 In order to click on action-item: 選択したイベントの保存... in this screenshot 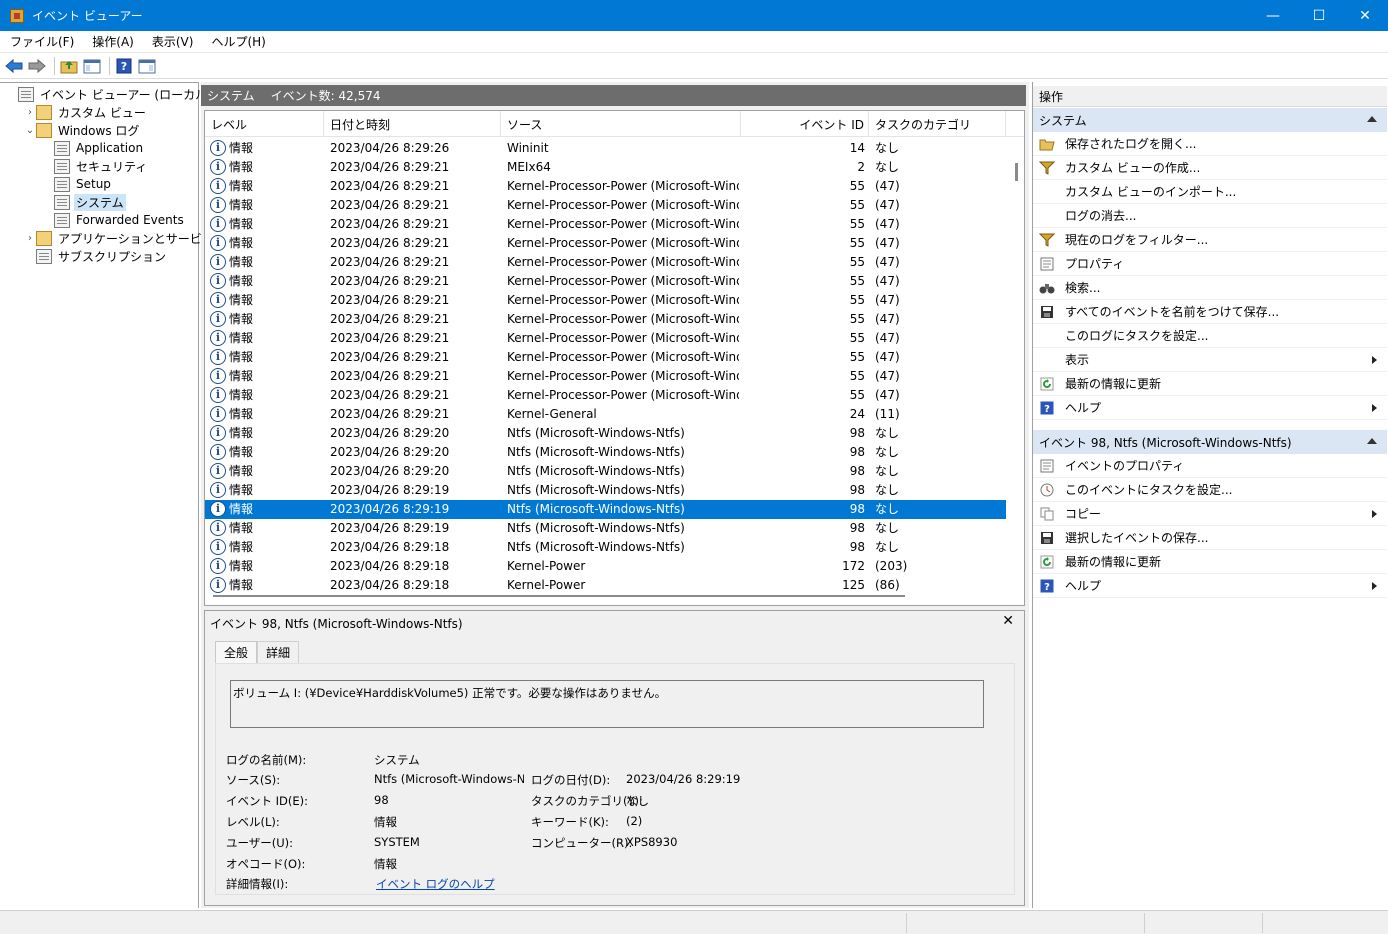, I will do `click(1210, 538)`.